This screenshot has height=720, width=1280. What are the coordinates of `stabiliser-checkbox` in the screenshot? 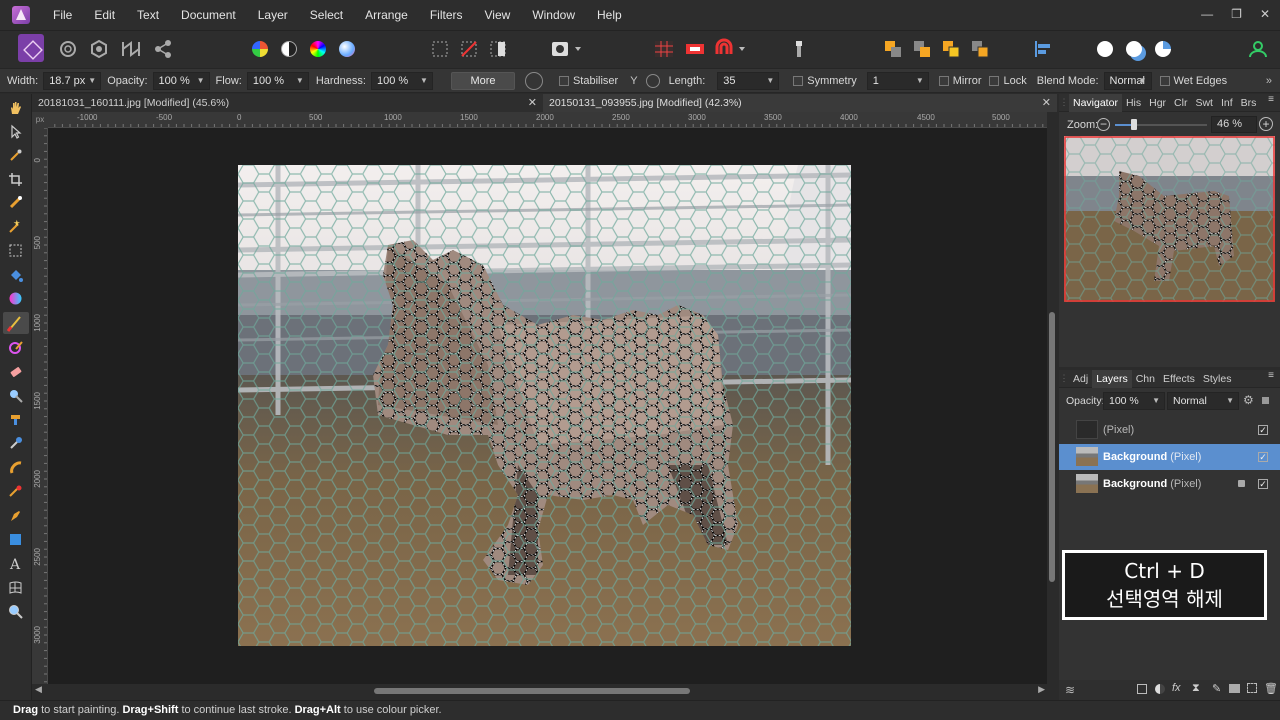 It's located at (563, 80).